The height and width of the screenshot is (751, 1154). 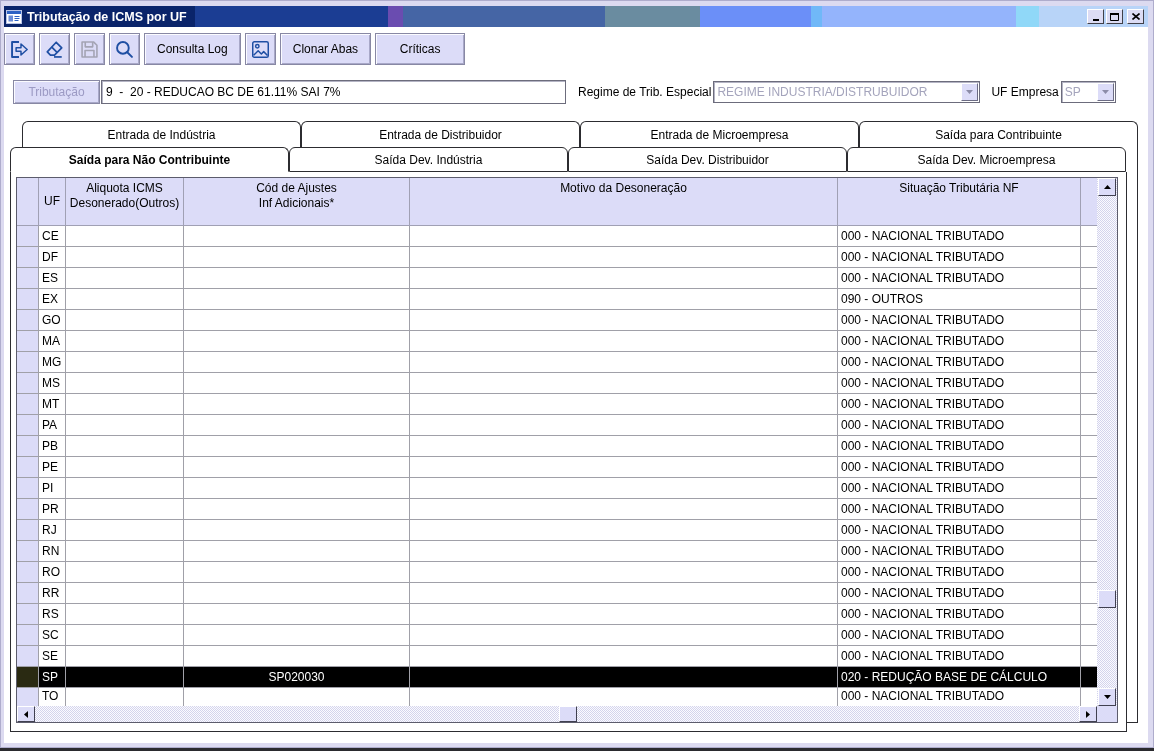 What do you see at coordinates (1095, 16) in the screenshot?
I see `minimize-button` at bounding box center [1095, 16].